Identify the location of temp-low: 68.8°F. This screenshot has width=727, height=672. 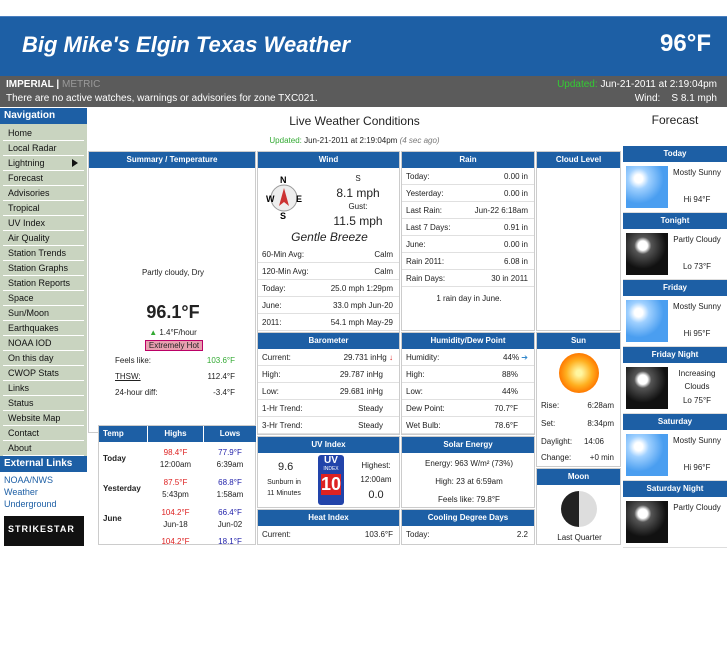
(230, 482).